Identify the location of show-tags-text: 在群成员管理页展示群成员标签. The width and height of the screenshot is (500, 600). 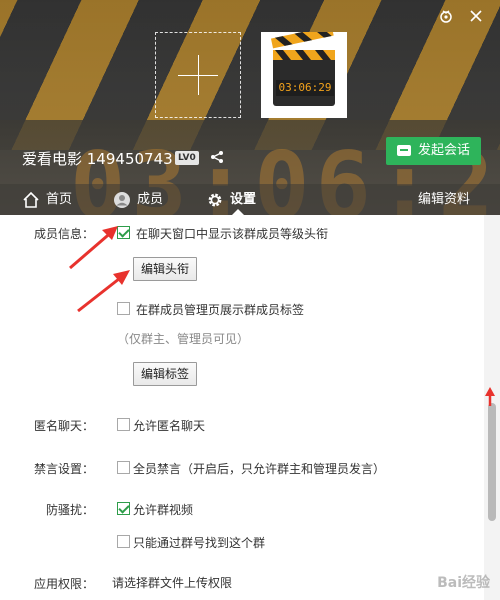
(220, 310).